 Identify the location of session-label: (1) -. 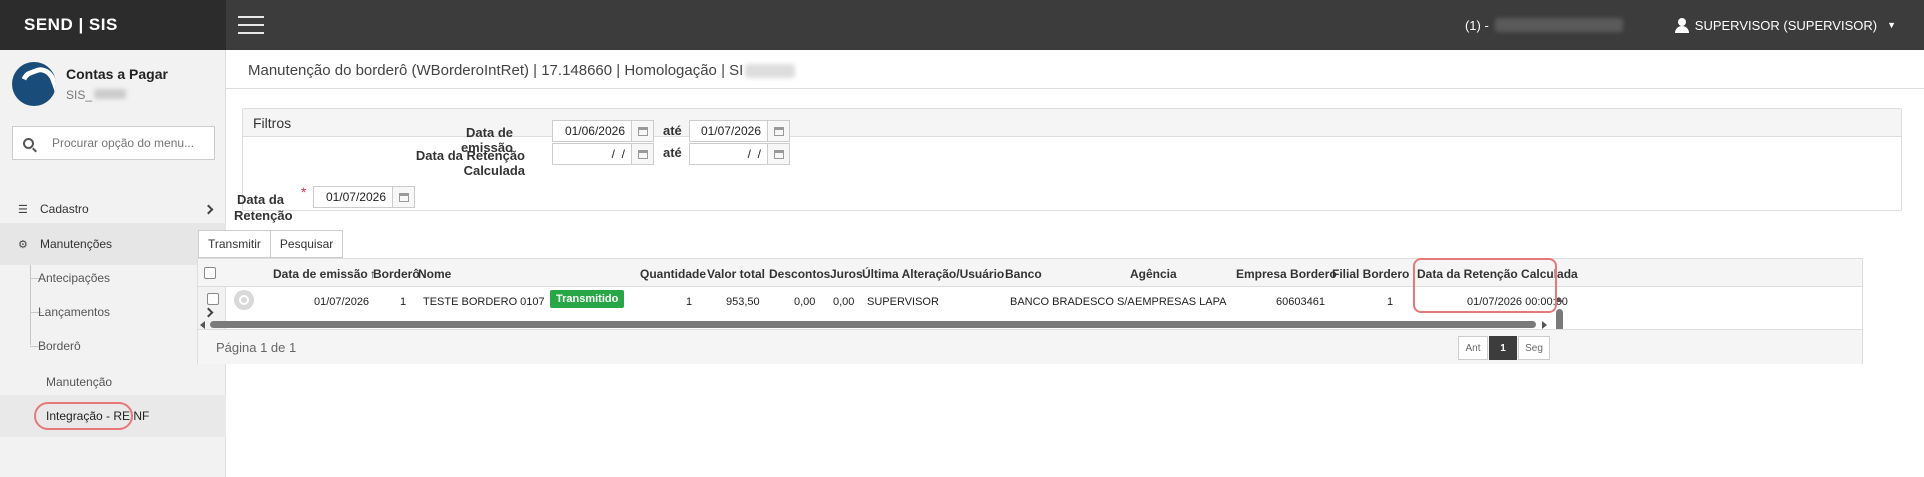
(1476, 25).